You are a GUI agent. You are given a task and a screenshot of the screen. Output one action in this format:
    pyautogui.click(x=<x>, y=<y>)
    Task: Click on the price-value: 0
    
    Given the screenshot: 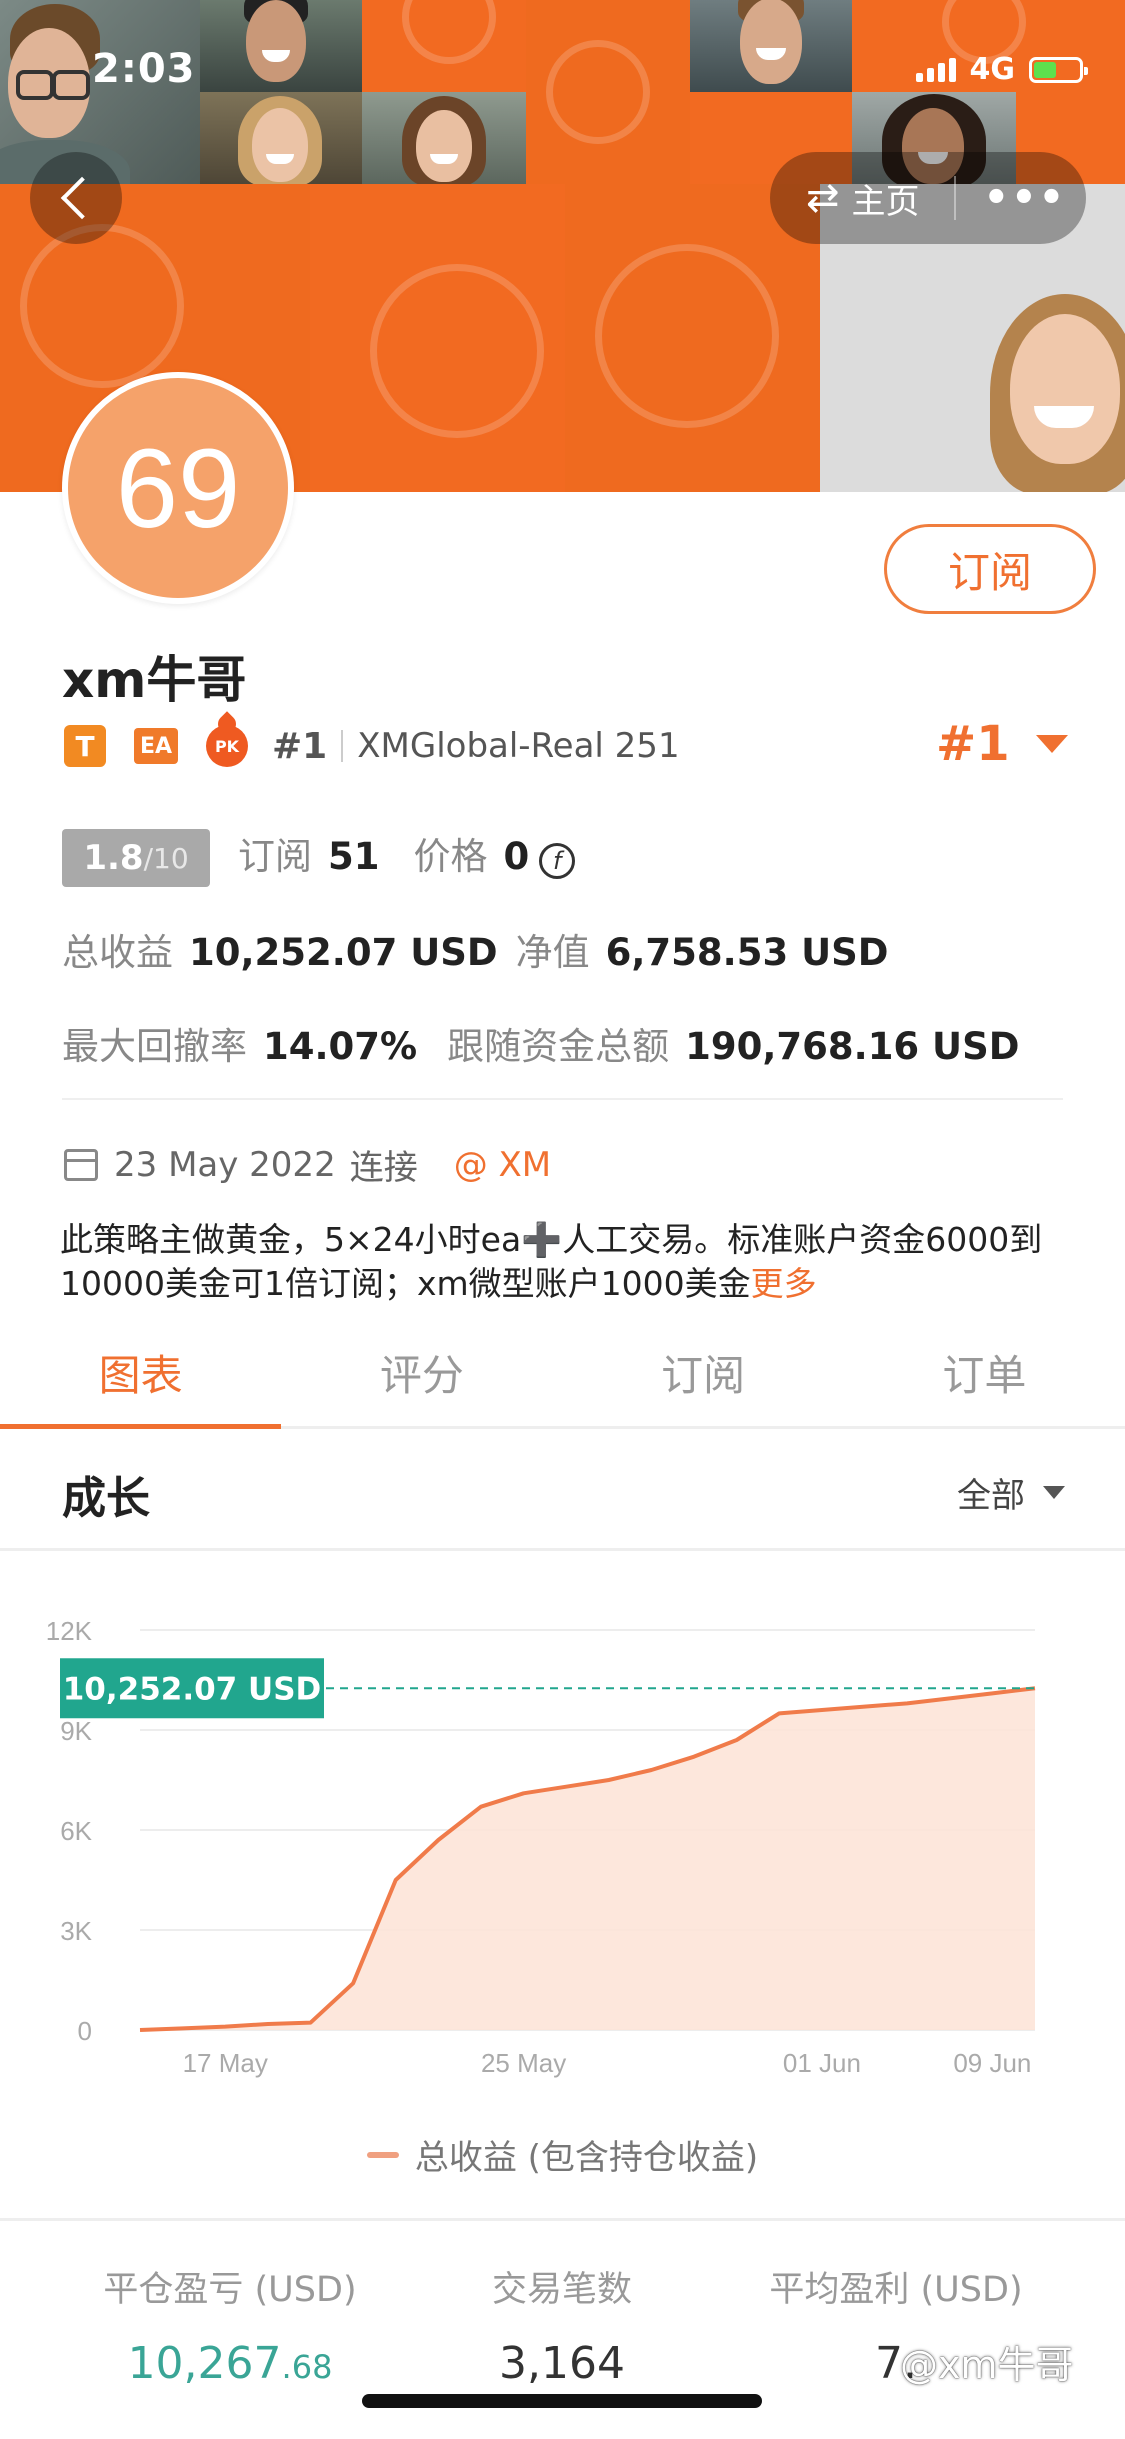 What is the action you would take?
    pyautogui.click(x=516, y=856)
    